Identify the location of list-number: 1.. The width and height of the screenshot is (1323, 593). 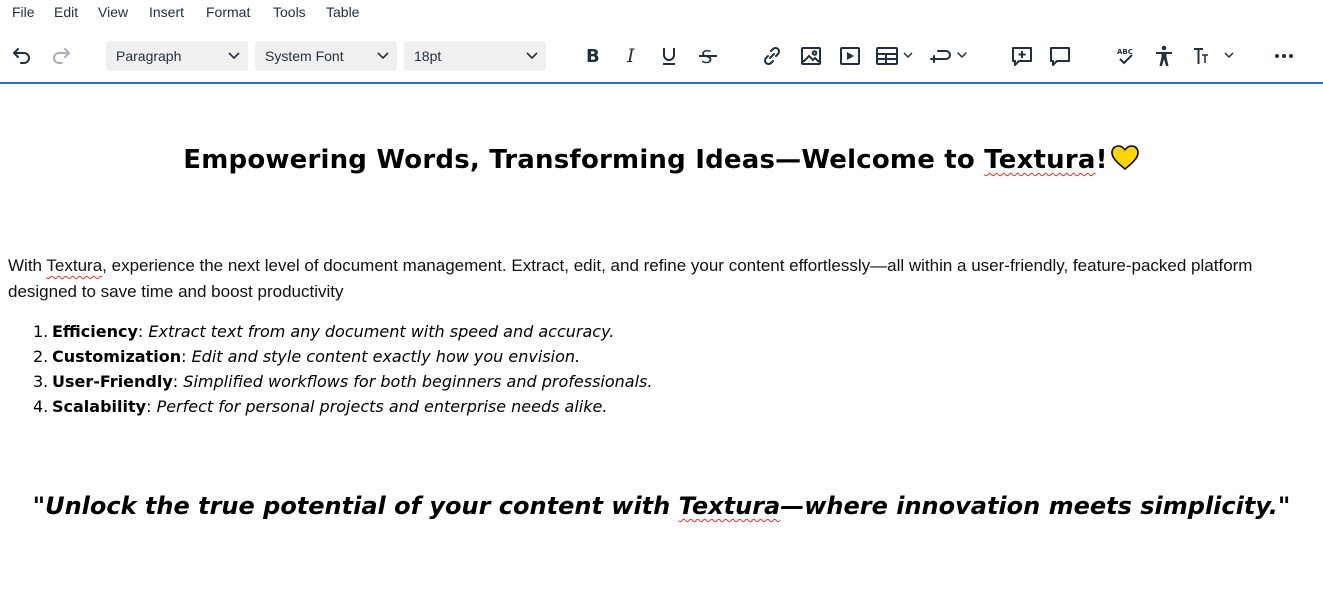
(41, 331).